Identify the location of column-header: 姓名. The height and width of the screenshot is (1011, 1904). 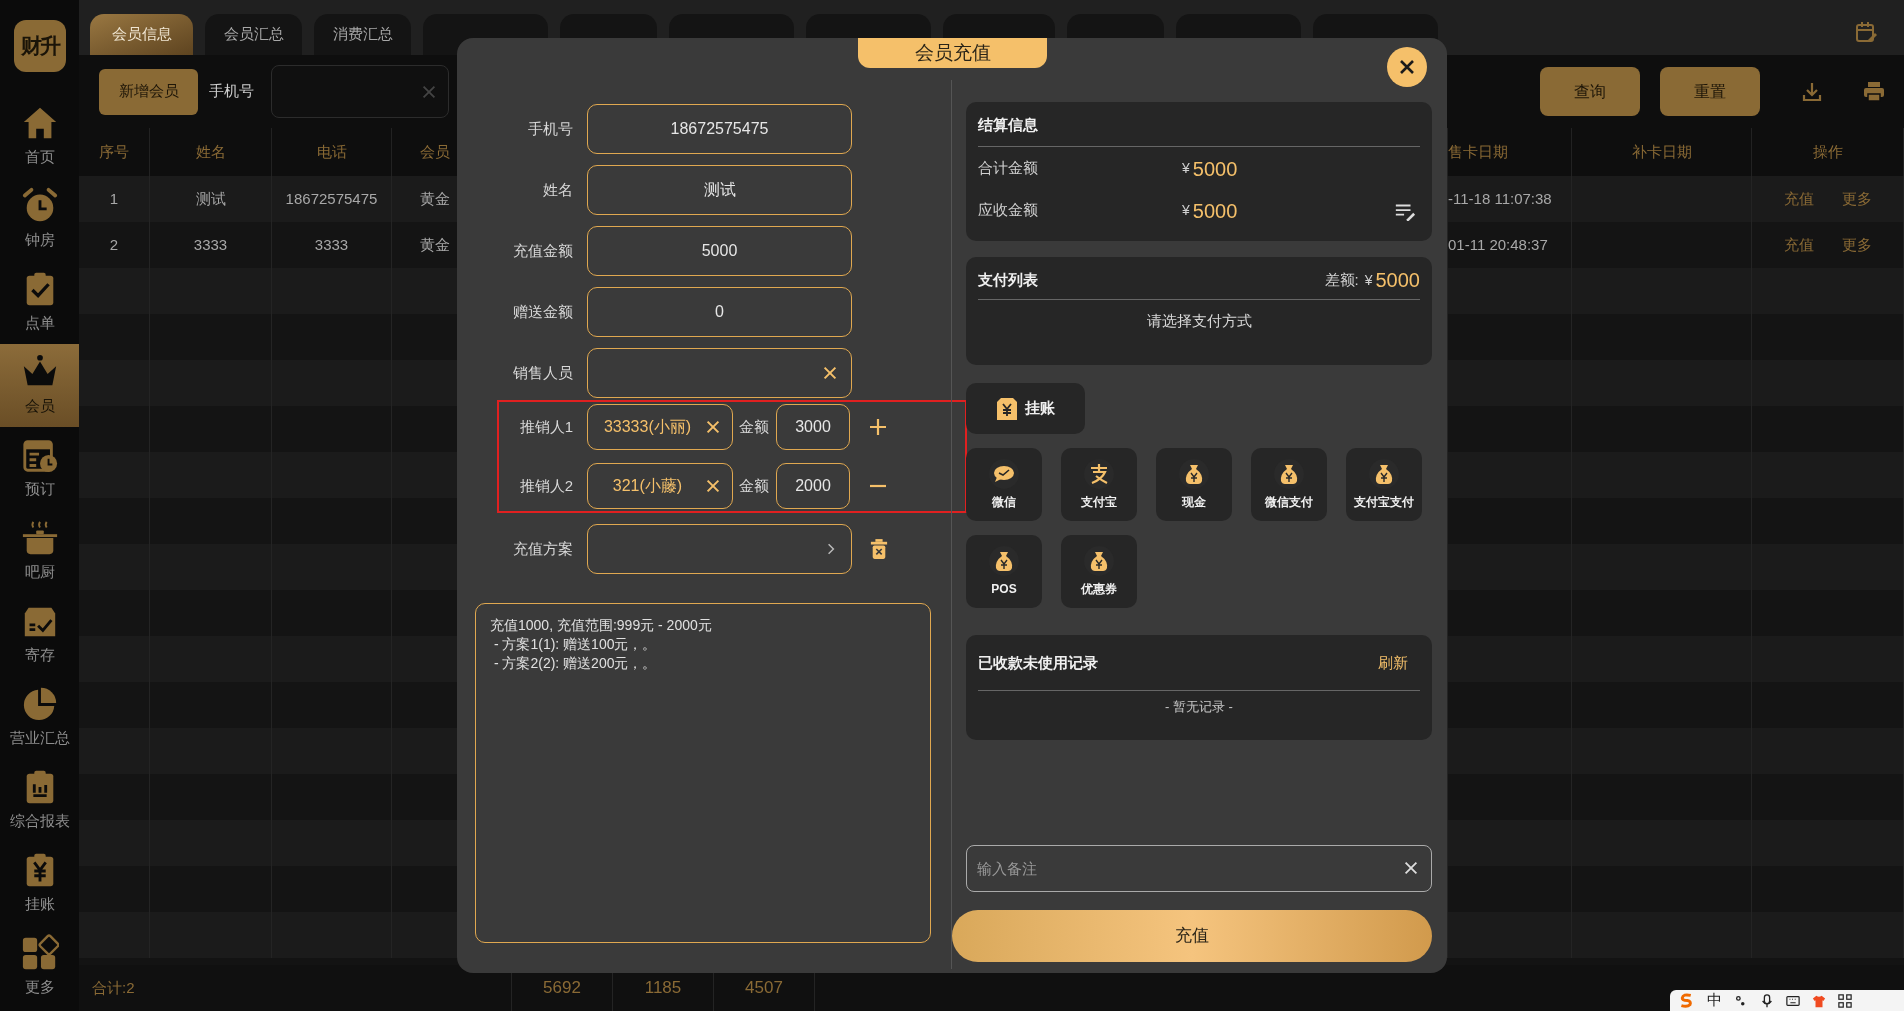
(210, 151).